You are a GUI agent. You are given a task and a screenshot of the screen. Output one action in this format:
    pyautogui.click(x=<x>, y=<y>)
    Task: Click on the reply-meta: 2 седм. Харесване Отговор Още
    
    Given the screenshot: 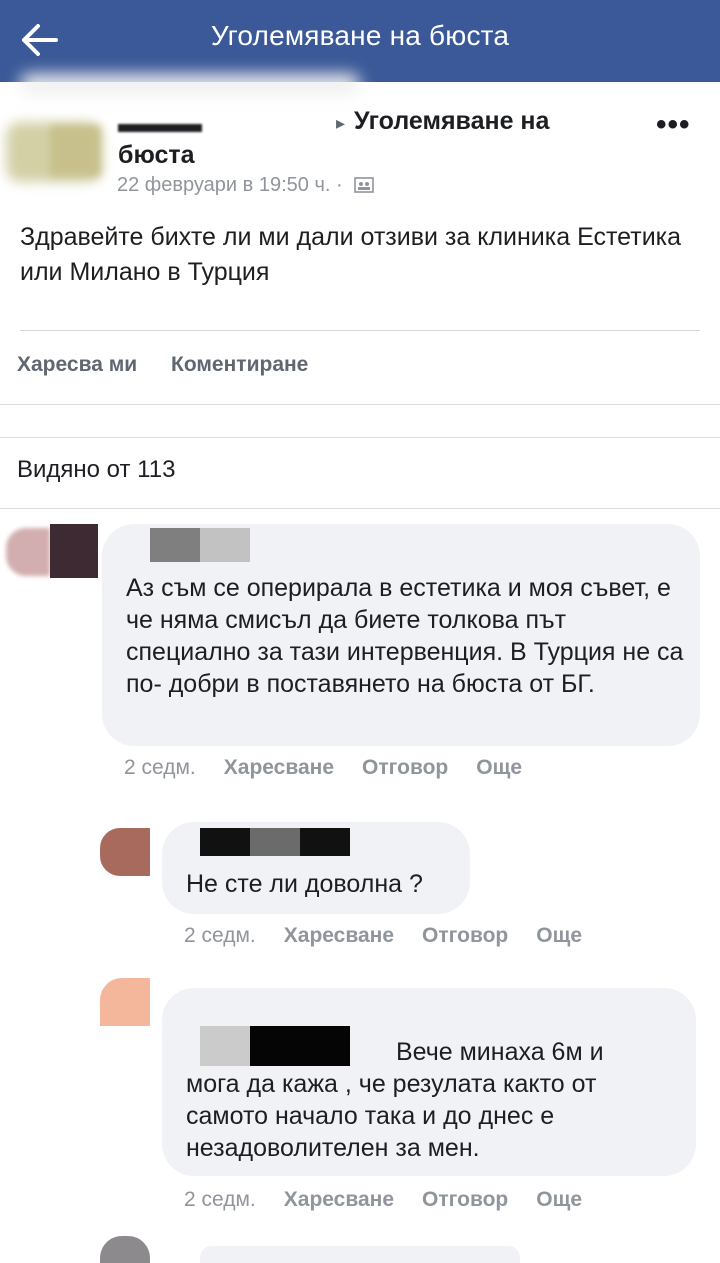 What is the action you would take?
    pyautogui.click(x=383, y=936)
    